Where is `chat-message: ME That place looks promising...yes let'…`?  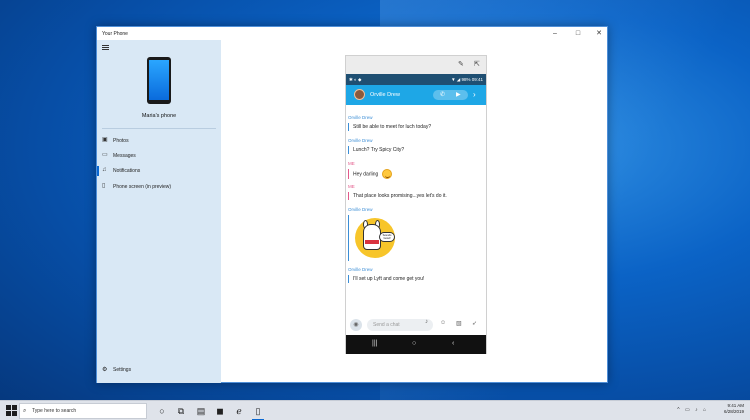 chat-message: ME That place looks promising...yes let'… is located at coordinates (415, 192).